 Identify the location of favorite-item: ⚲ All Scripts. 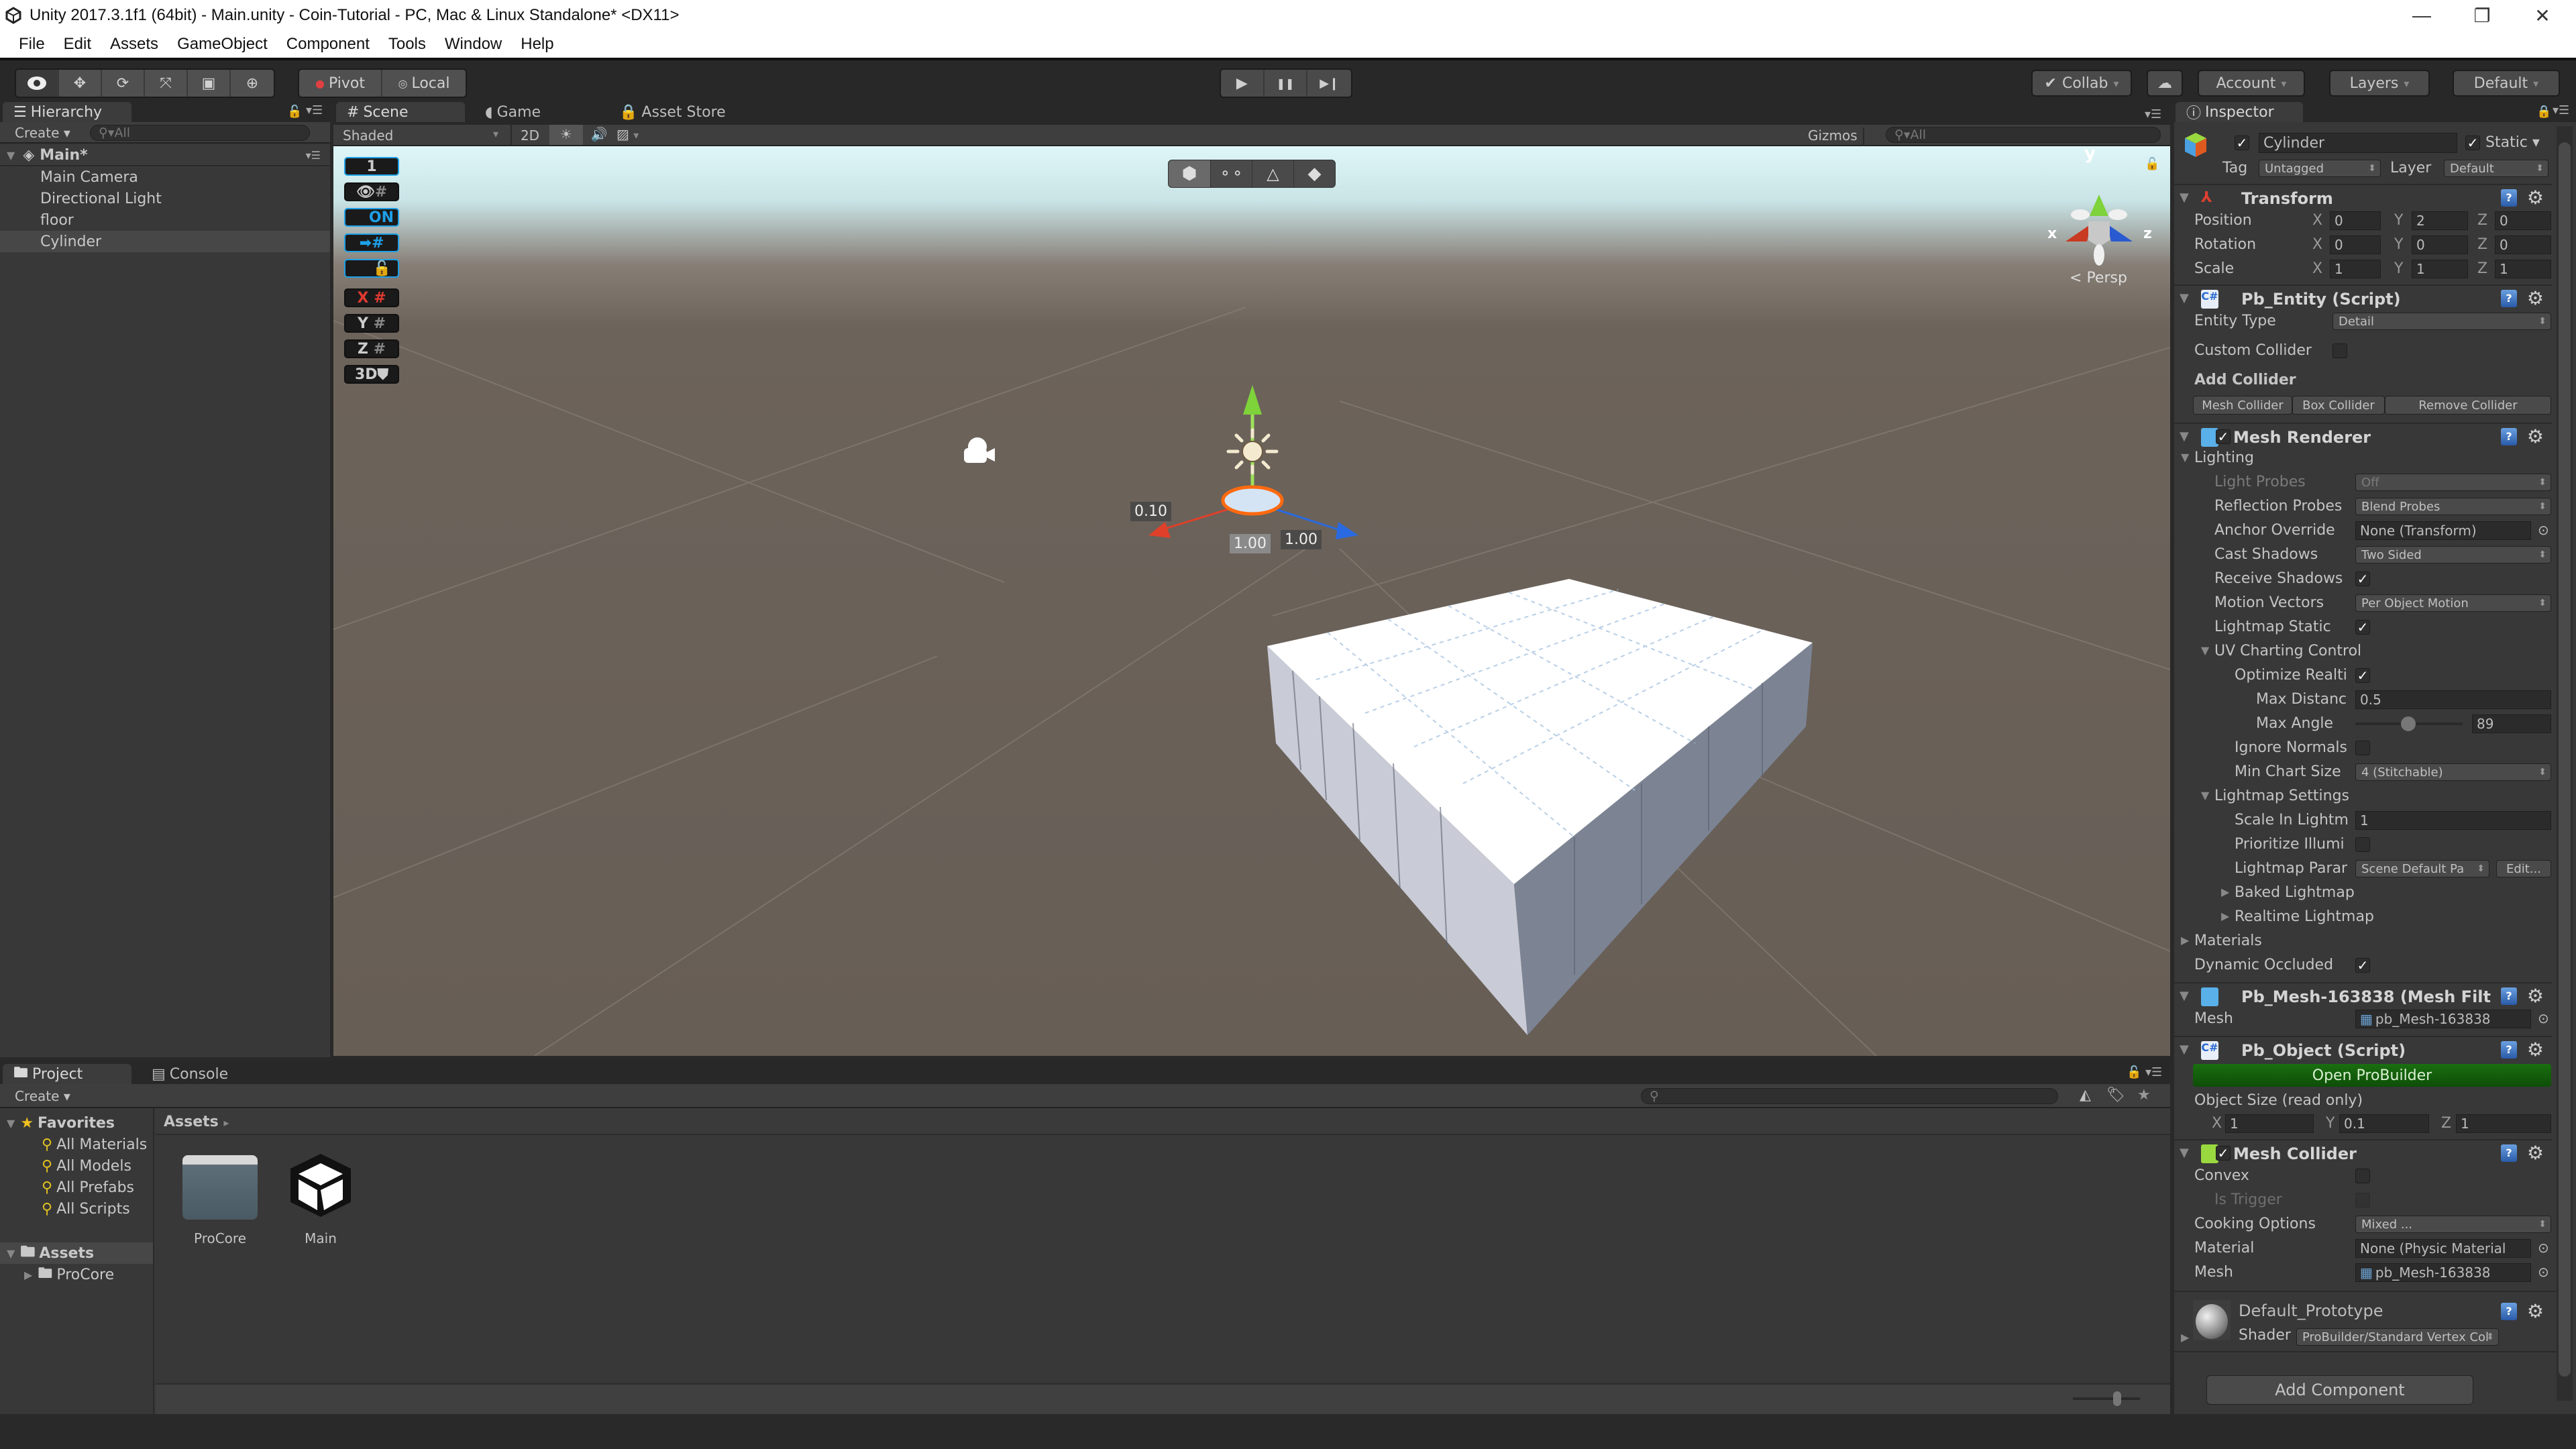
(76, 1209).